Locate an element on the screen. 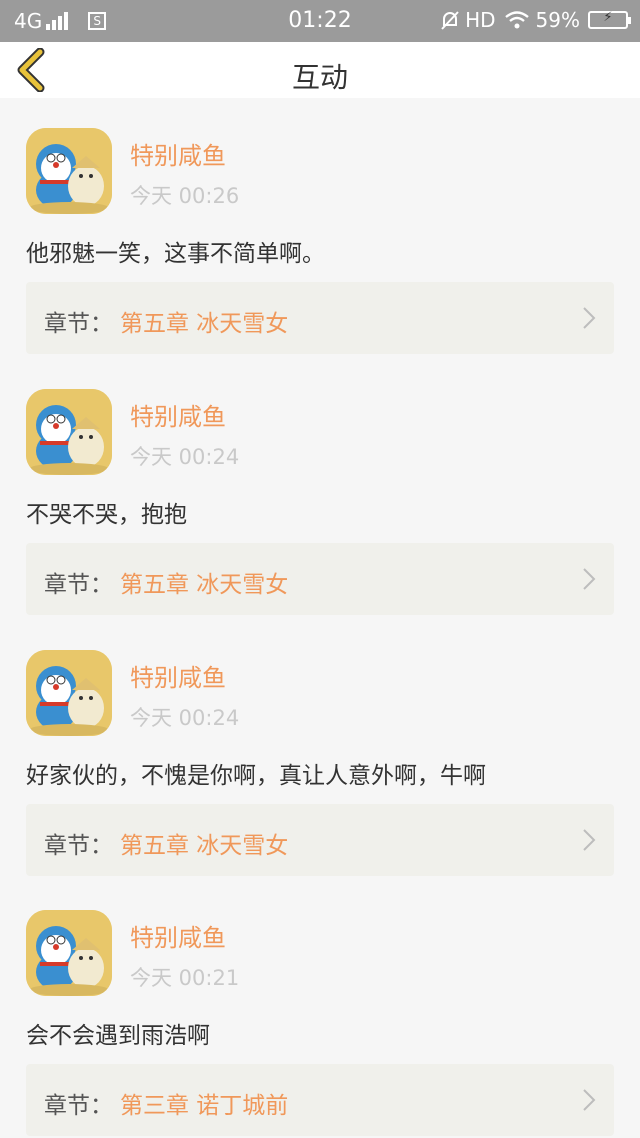  mute-bell-icon is located at coordinates (450, 20).